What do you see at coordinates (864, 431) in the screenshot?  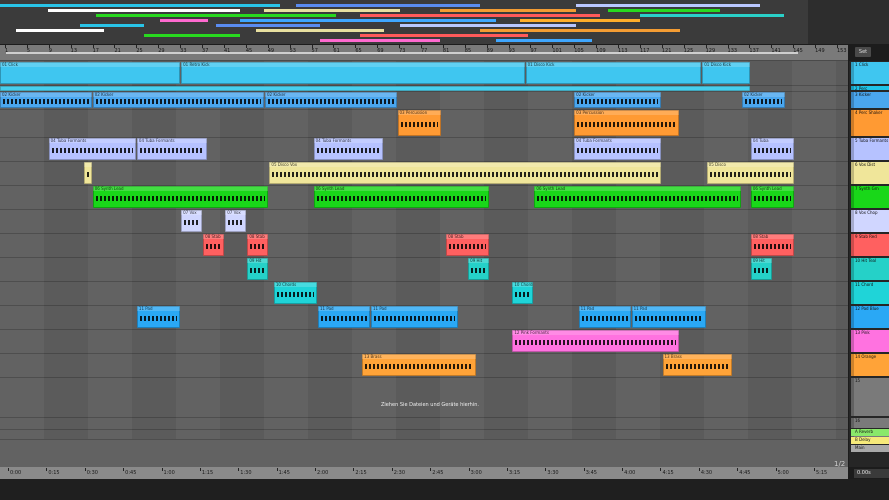 I see `return-track-name: A Reverb` at bounding box center [864, 431].